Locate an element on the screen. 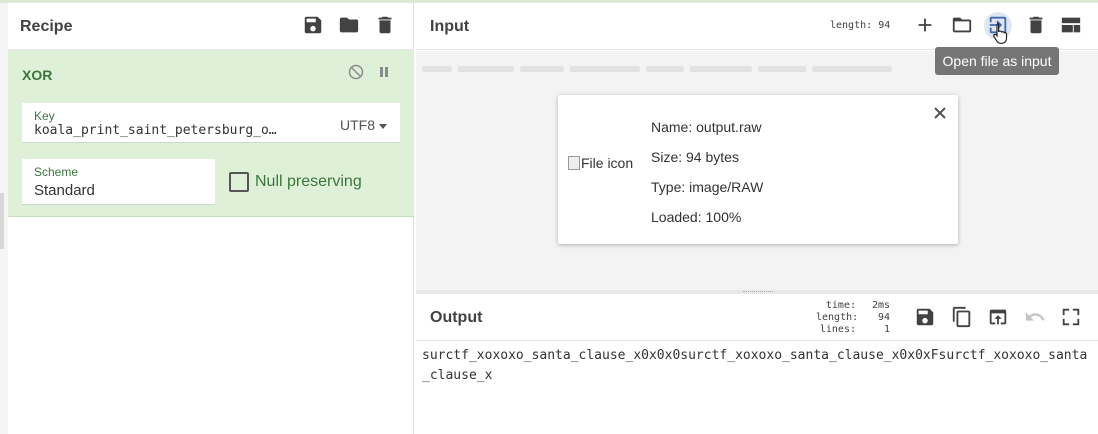 The width and height of the screenshot is (1098, 434). output-stats: time: 2ms length: 94 lines: 1 is located at coordinates (853, 318).